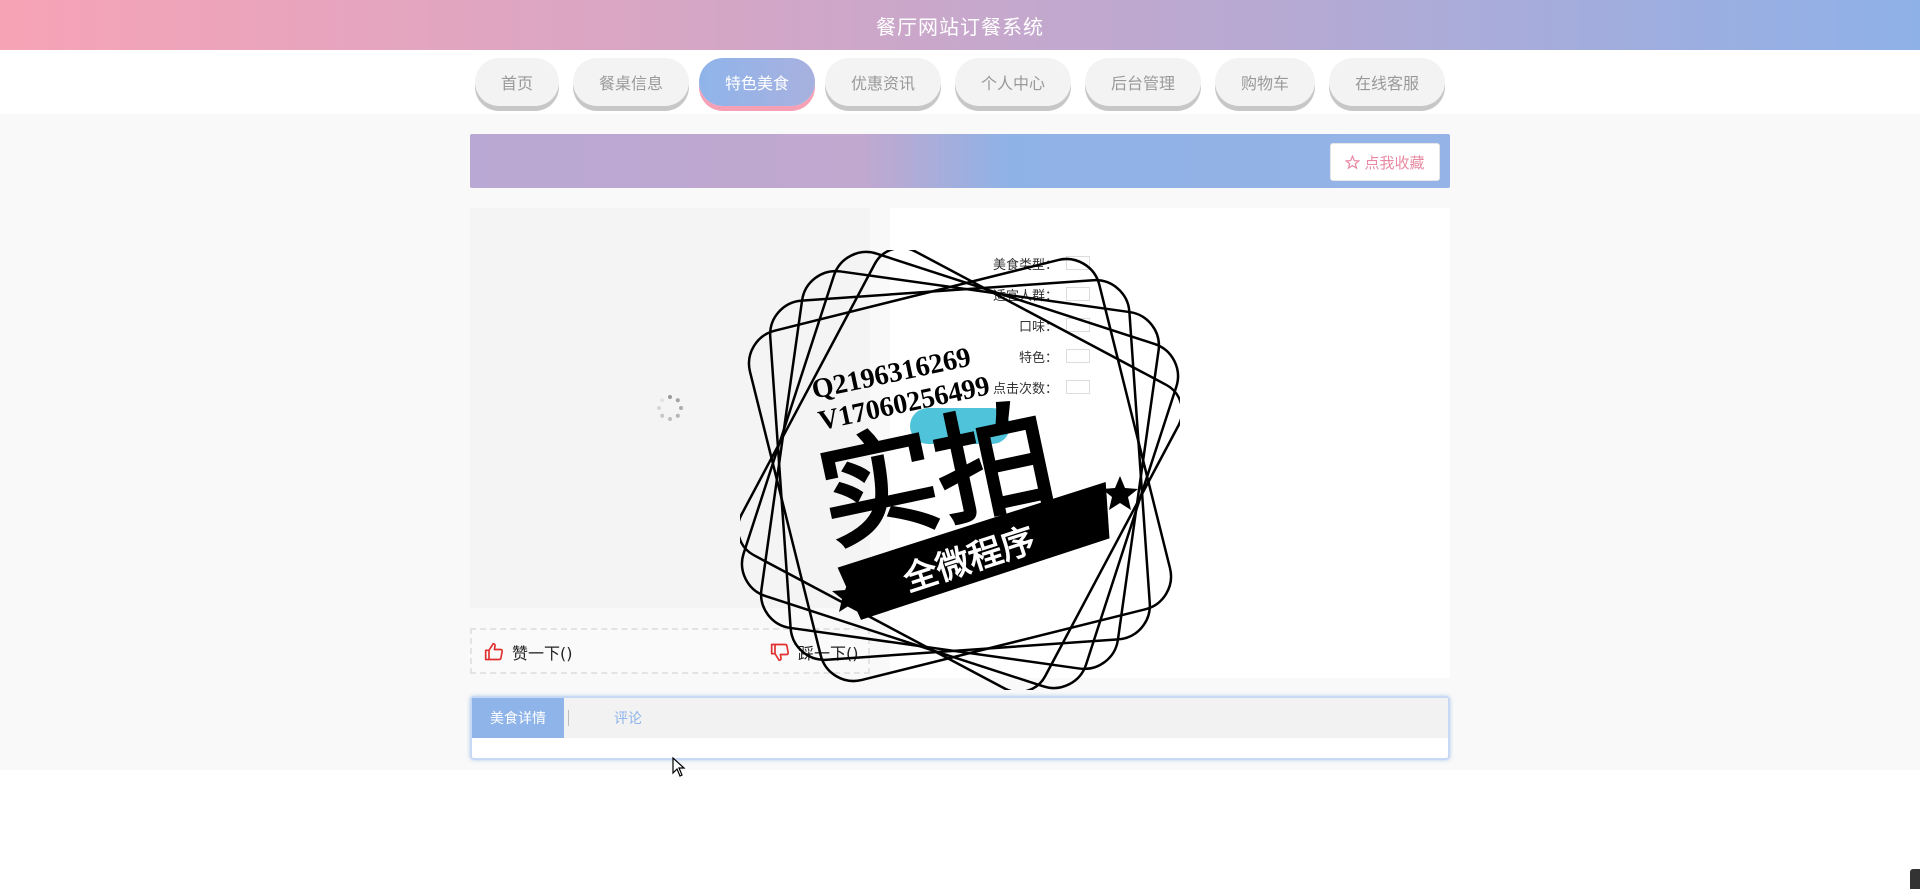 The image size is (1920, 889). What do you see at coordinates (631, 82) in the screenshot?
I see `nav-item-tables: 餐桌信息` at bounding box center [631, 82].